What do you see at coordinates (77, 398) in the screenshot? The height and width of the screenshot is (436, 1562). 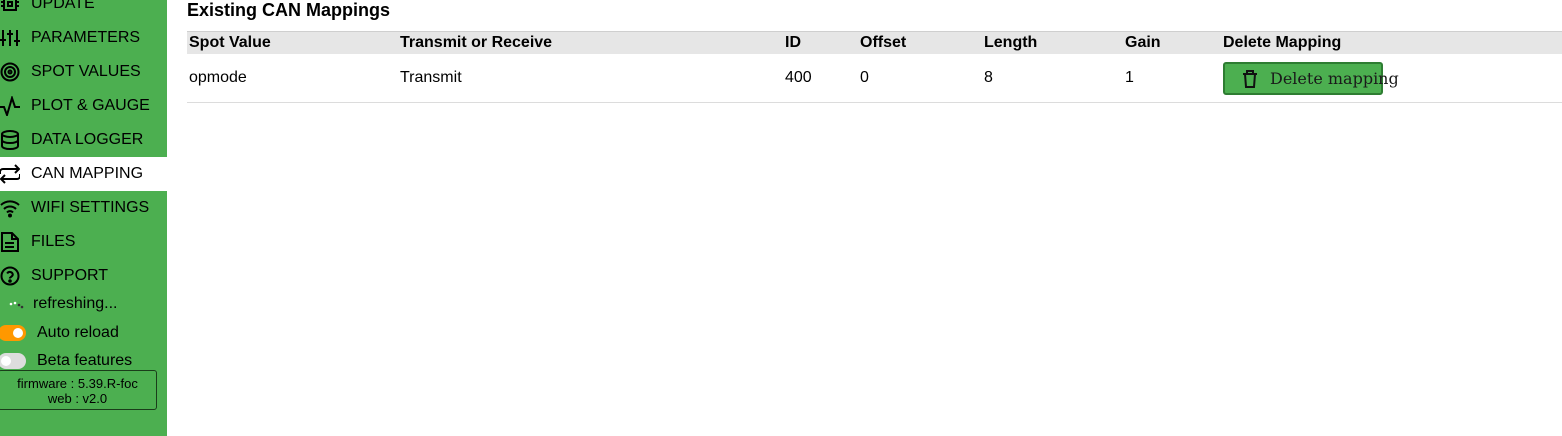 I see `web-version: web : v2.0` at bounding box center [77, 398].